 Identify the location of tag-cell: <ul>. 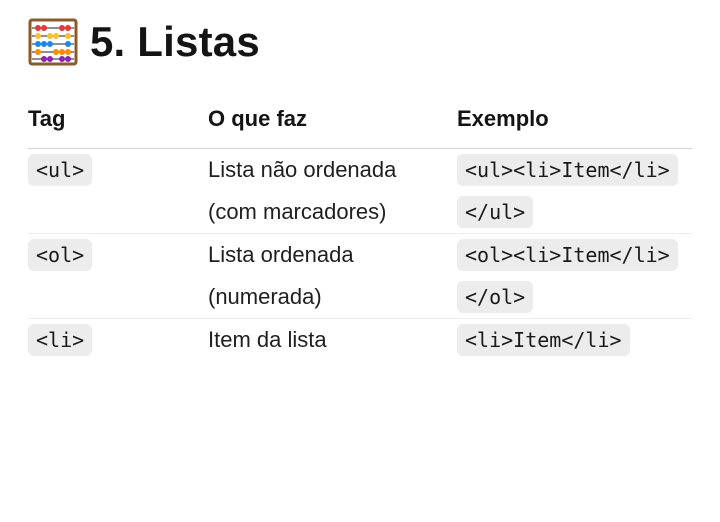
(118, 191).